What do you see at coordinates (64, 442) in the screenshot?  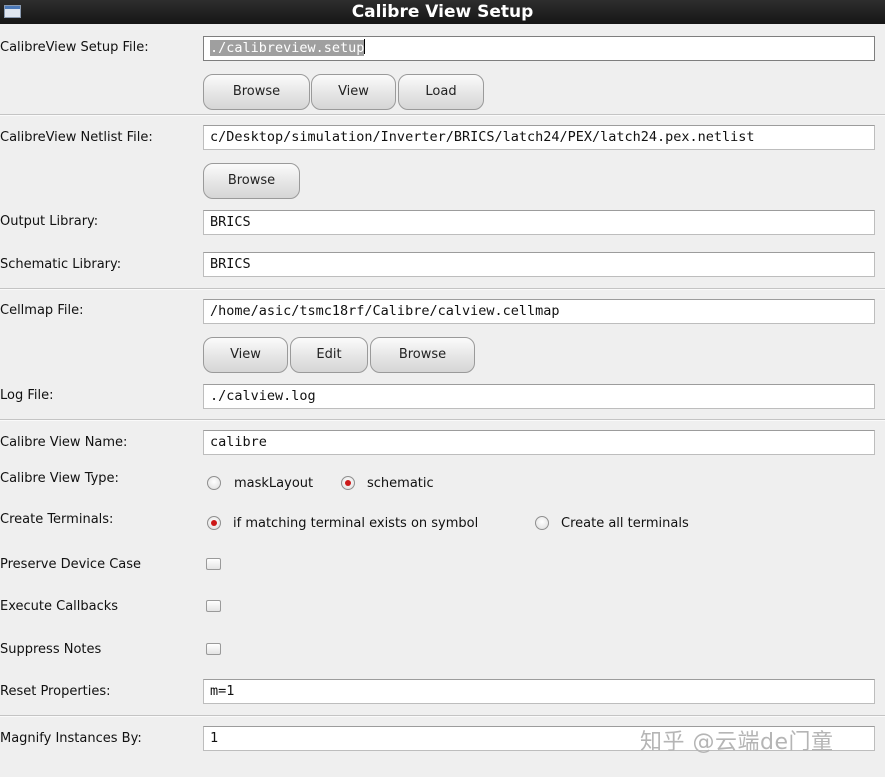 I see `view-name-label: Calibre View Name:` at bounding box center [64, 442].